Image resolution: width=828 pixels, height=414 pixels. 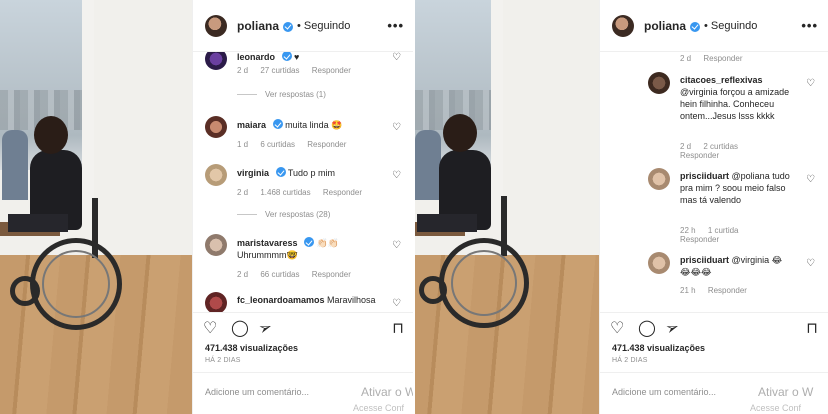 What do you see at coordinates (310, 57) in the screenshot?
I see `comment-text: leonardo ♥` at bounding box center [310, 57].